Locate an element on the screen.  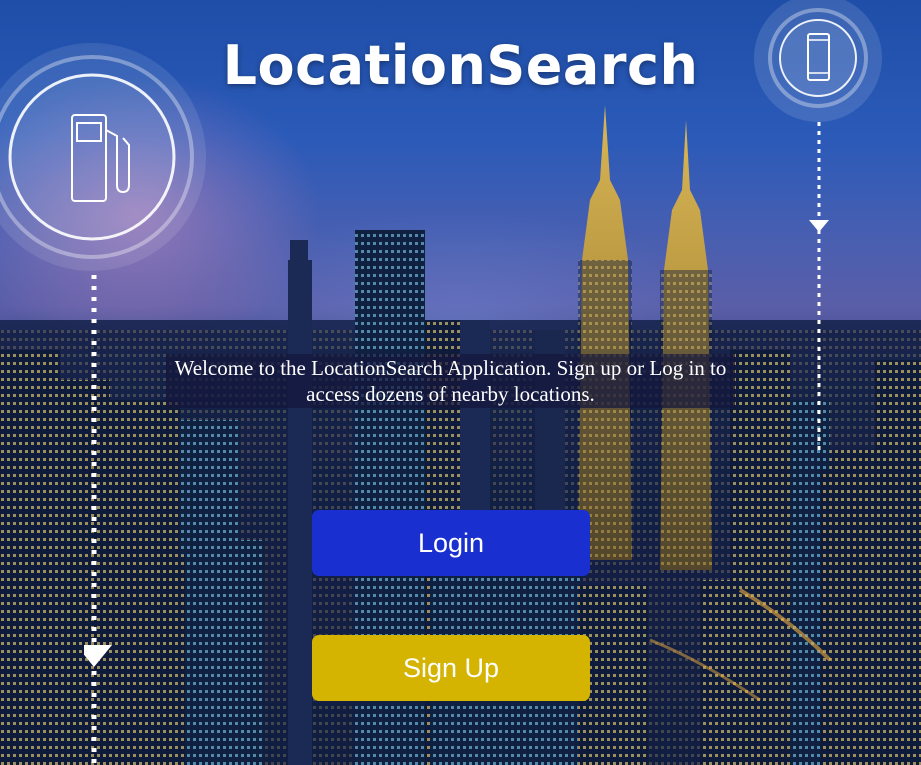
login-button: Login is located at coordinates (451, 543).